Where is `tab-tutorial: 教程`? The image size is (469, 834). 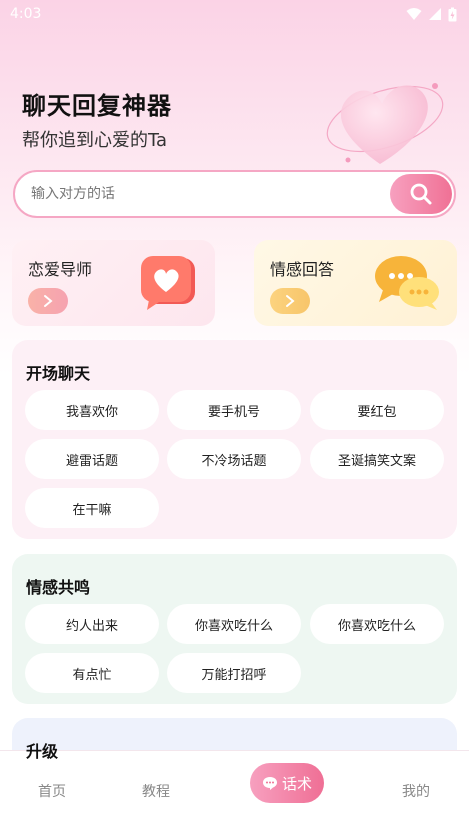
tab-tutorial: 教程 is located at coordinates (156, 791).